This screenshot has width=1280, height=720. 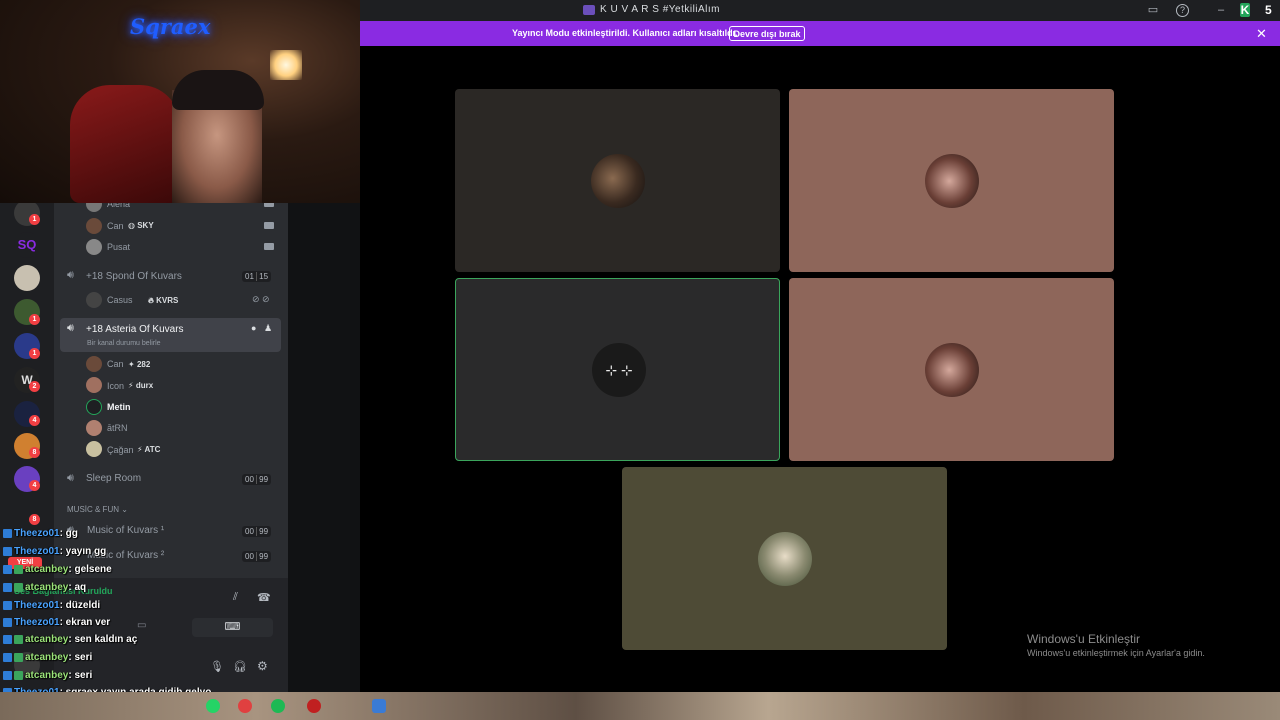 What do you see at coordinates (232, 627) in the screenshot?
I see `activity-button: ⌨` at bounding box center [232, 627].